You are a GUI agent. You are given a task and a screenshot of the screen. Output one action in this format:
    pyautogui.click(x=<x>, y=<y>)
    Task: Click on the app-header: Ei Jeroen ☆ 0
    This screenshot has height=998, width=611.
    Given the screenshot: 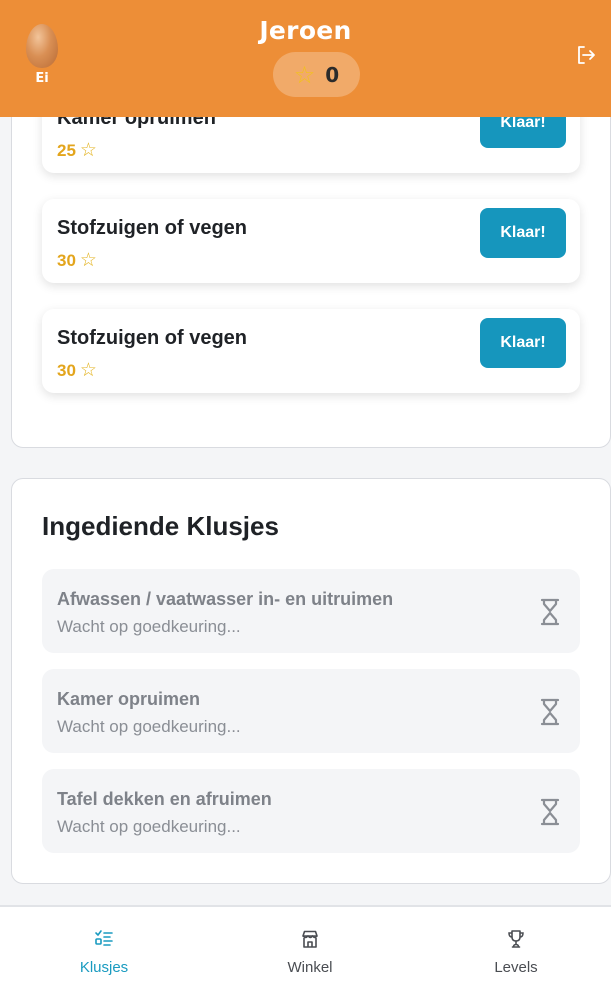 What is the action you would take?
    pyautogui.click(x=305, y=58)
    